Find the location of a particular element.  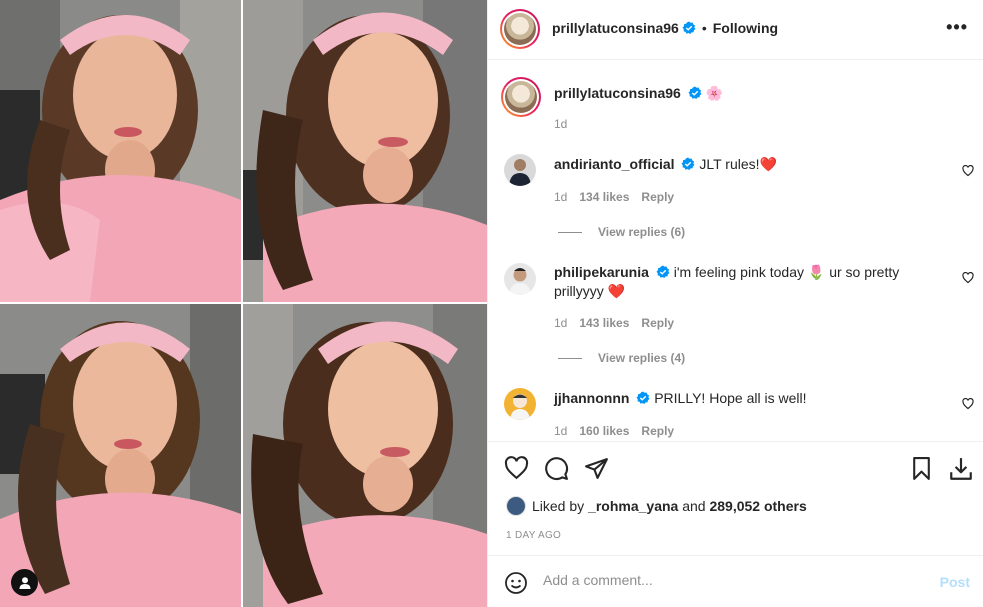

comment-username: andirianto_official is located at coordinates (614, 164).